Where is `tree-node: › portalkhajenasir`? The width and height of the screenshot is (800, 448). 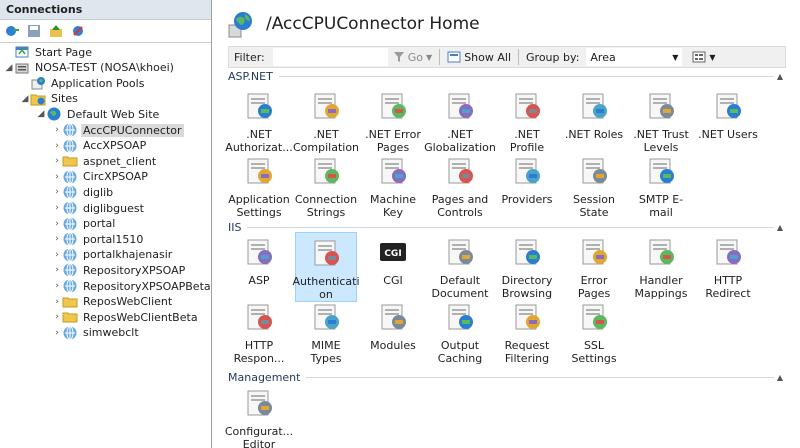 tree-node: › portalkhajenasir is located at coordinates (113, 255).